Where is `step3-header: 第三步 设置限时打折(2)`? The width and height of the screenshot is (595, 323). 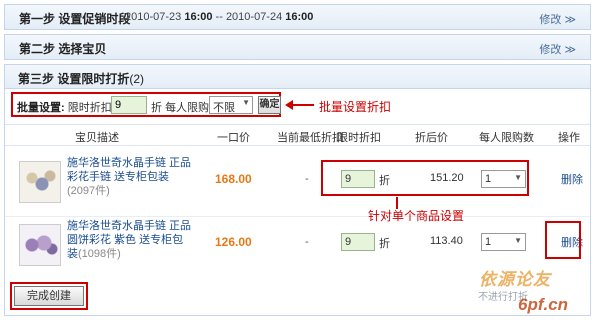 step3-header: 第三步 设置限时打折(2) is located at coordinates (297, 77).